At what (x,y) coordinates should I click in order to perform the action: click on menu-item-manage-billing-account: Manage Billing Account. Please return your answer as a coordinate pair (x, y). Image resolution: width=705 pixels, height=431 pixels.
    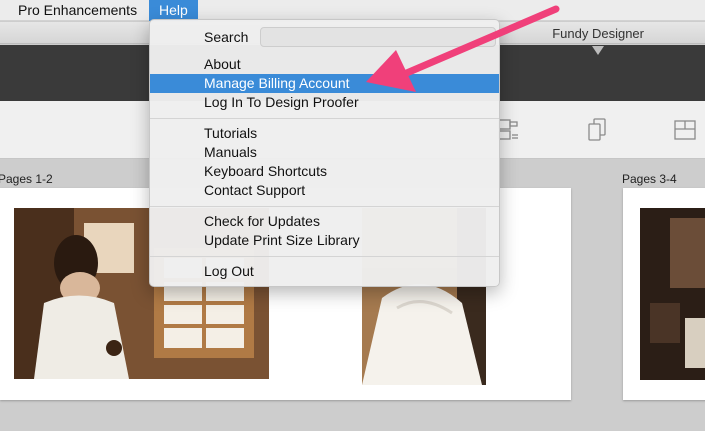
    Looking at the image, I should click on (324, 83).